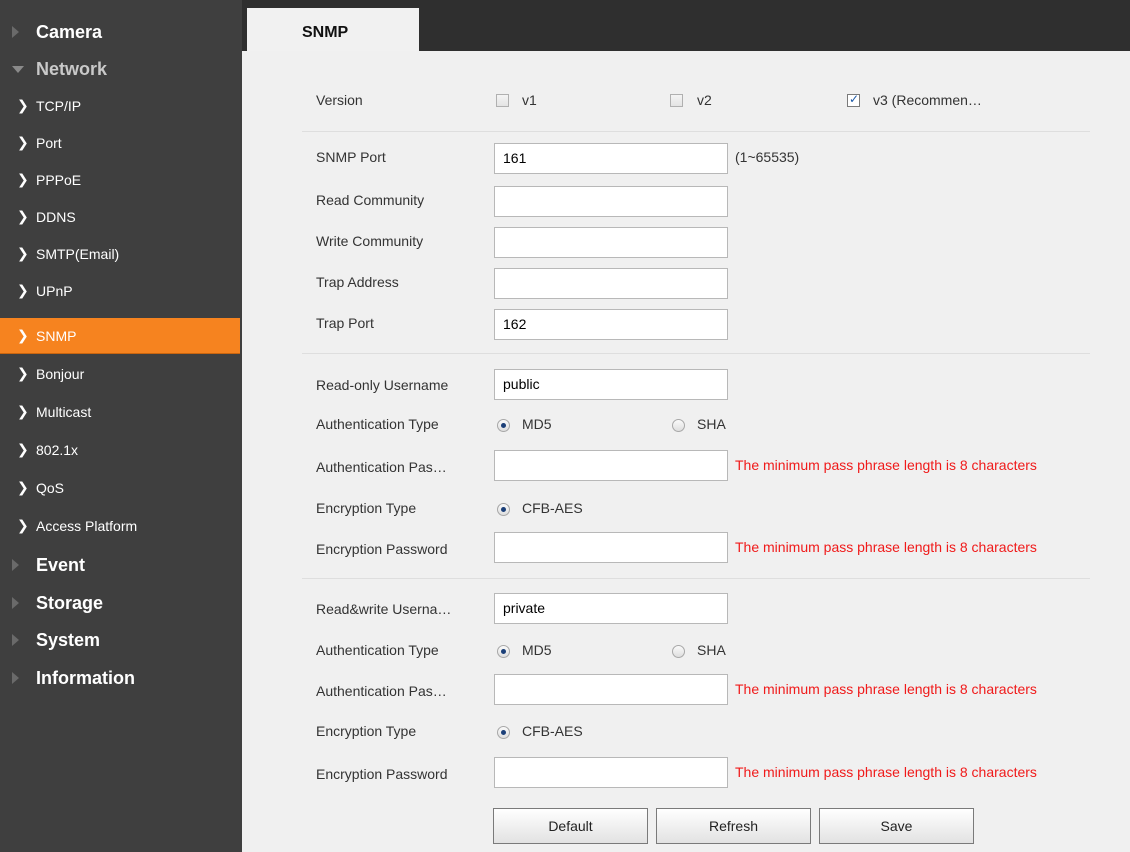  What do you see at coordinates (68, 639) in the screenshot?
I see `sidebar-item-label: System` at bounding box center [68, 639].